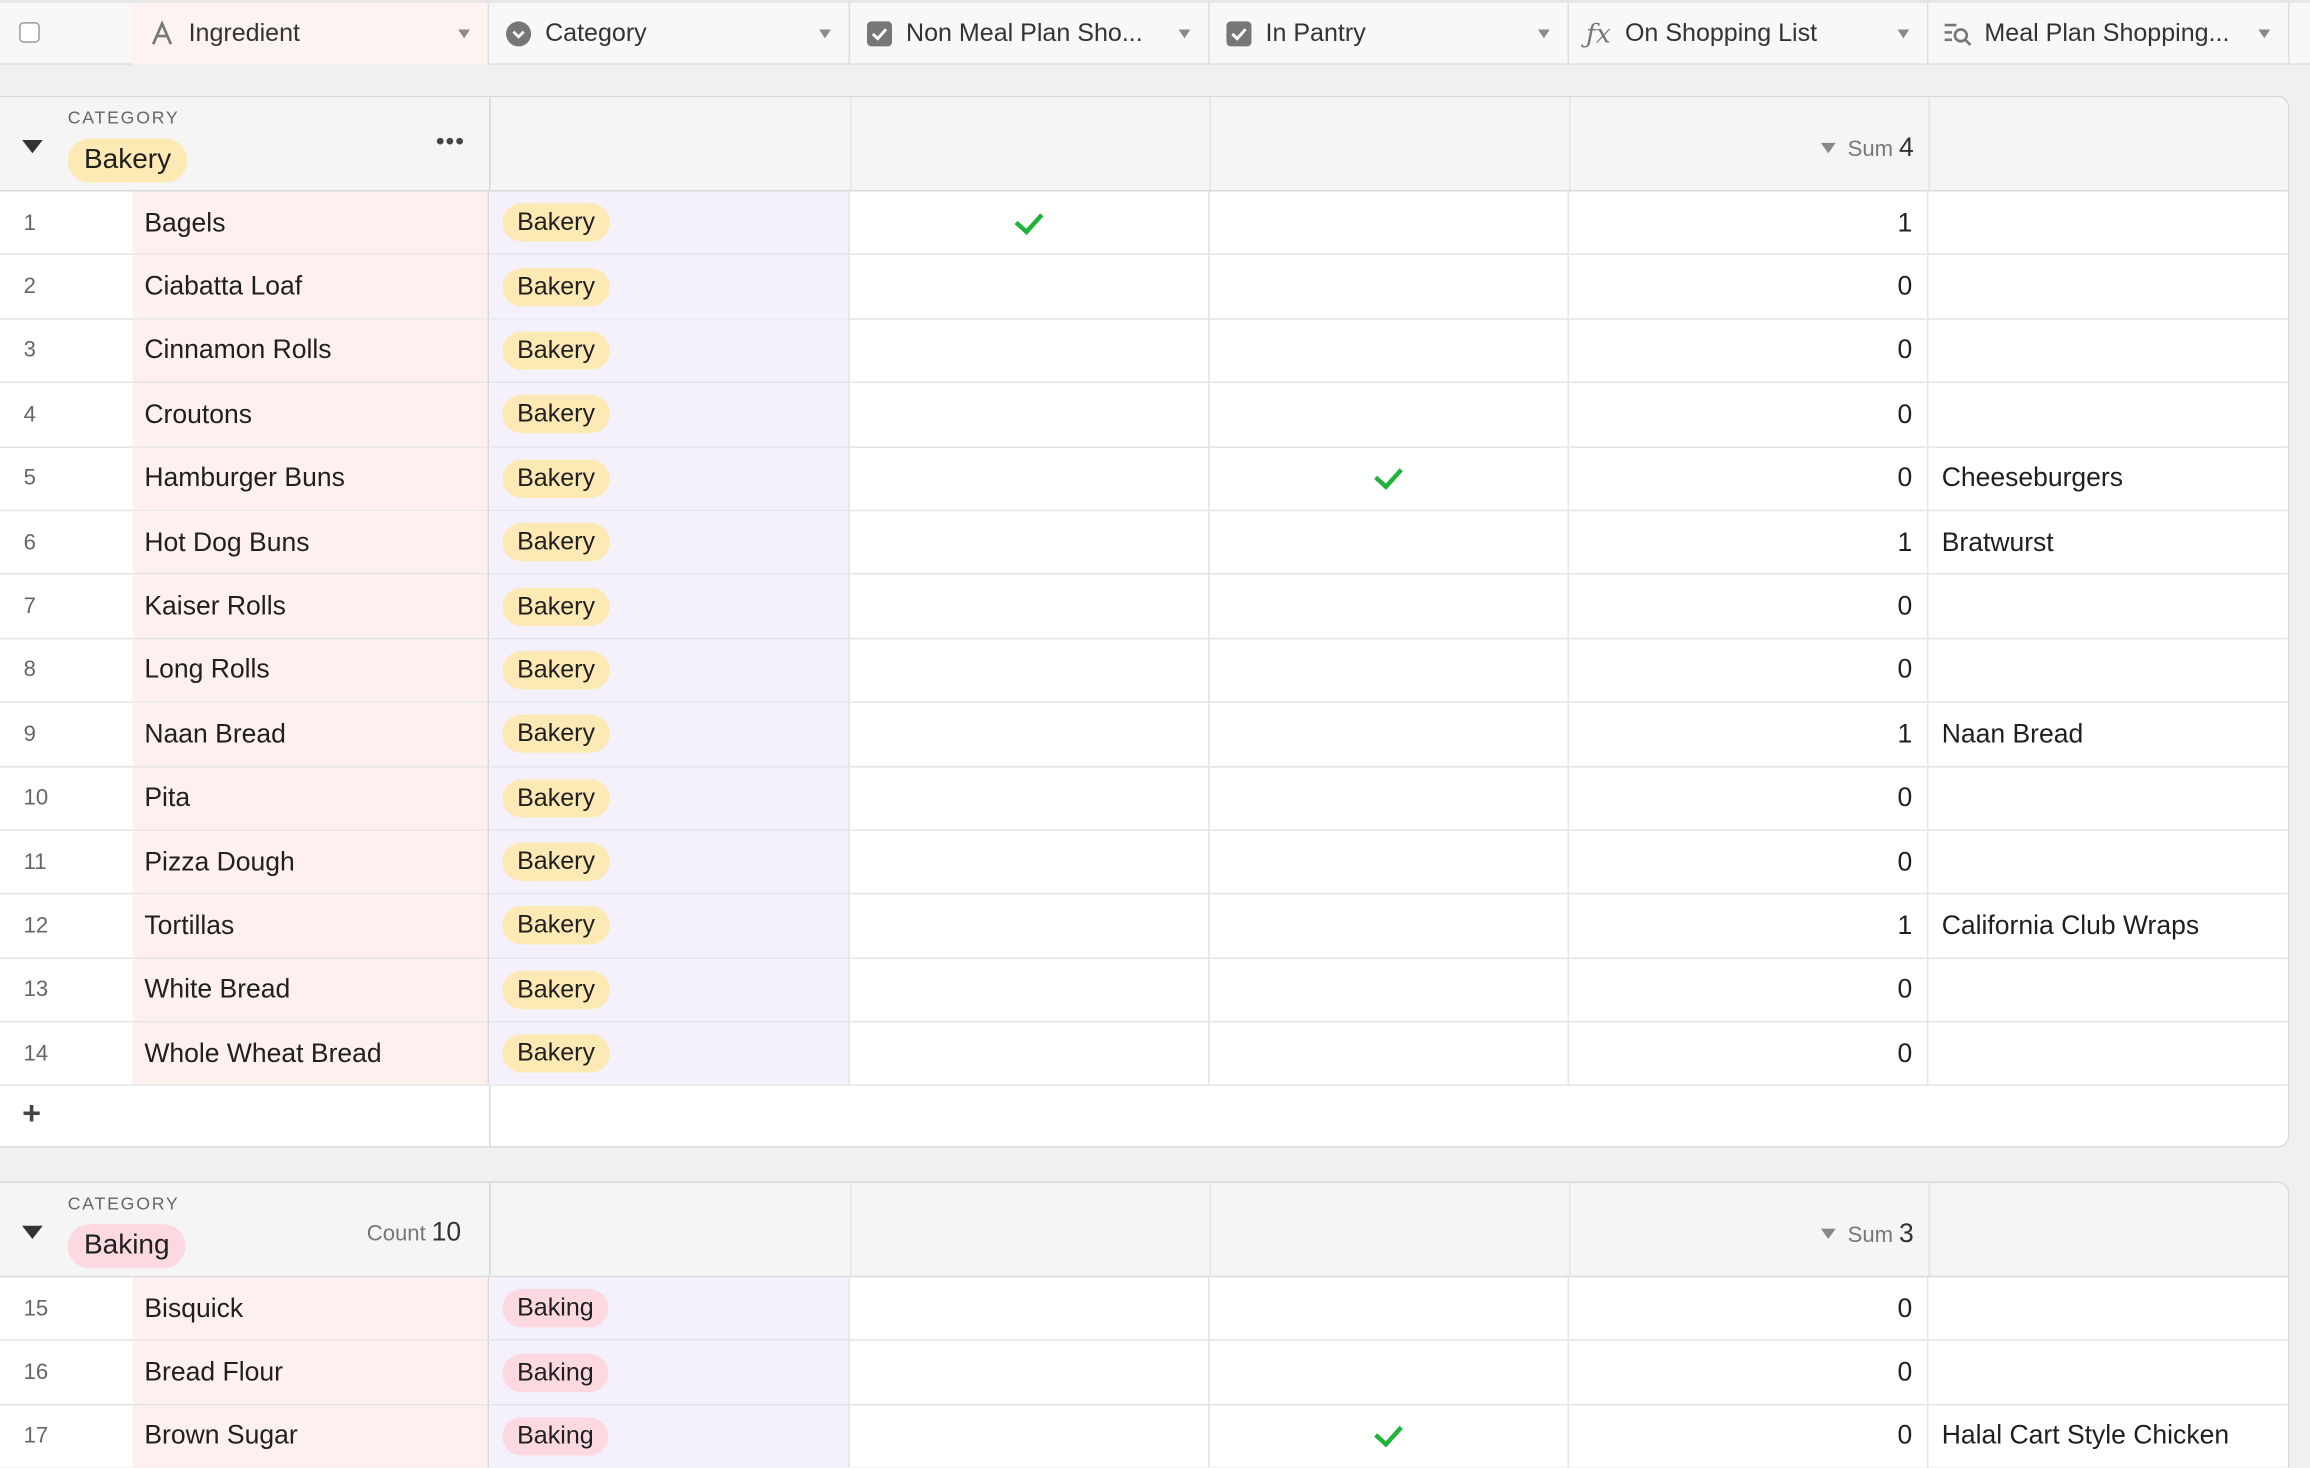 This screenshot has width=2310, height=1468. Describe the element at coordinates (311, 990) in the screenshot. I see `ingredient-cell: White Bread` at that location.